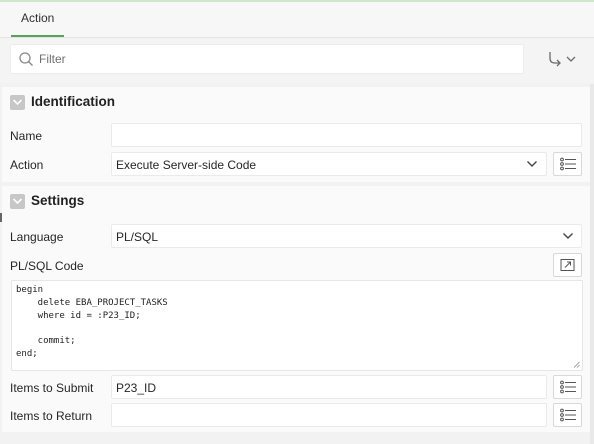  Describe the element at coordinates (1, 217) in the screenshot. I see `edge-marker` at that location.